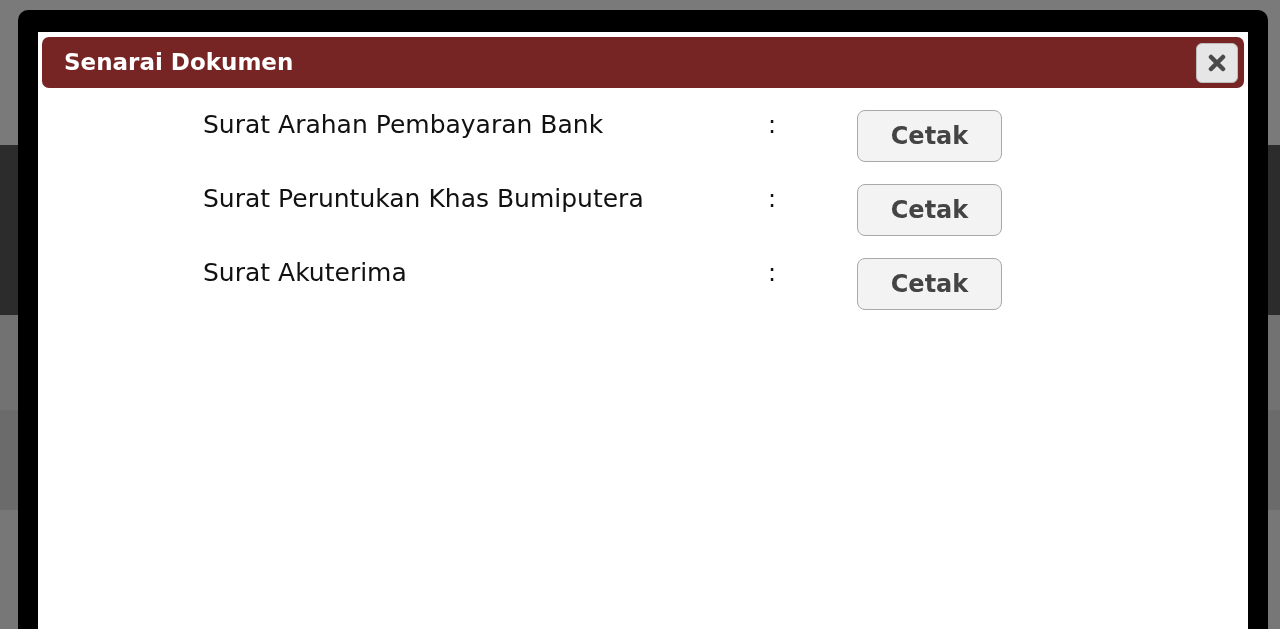 This screenshot has width=1280, height=629. Describe the element at coordinates (305, 273) in the screenshot. I see `document-name: Surat Akuterima` at that location.